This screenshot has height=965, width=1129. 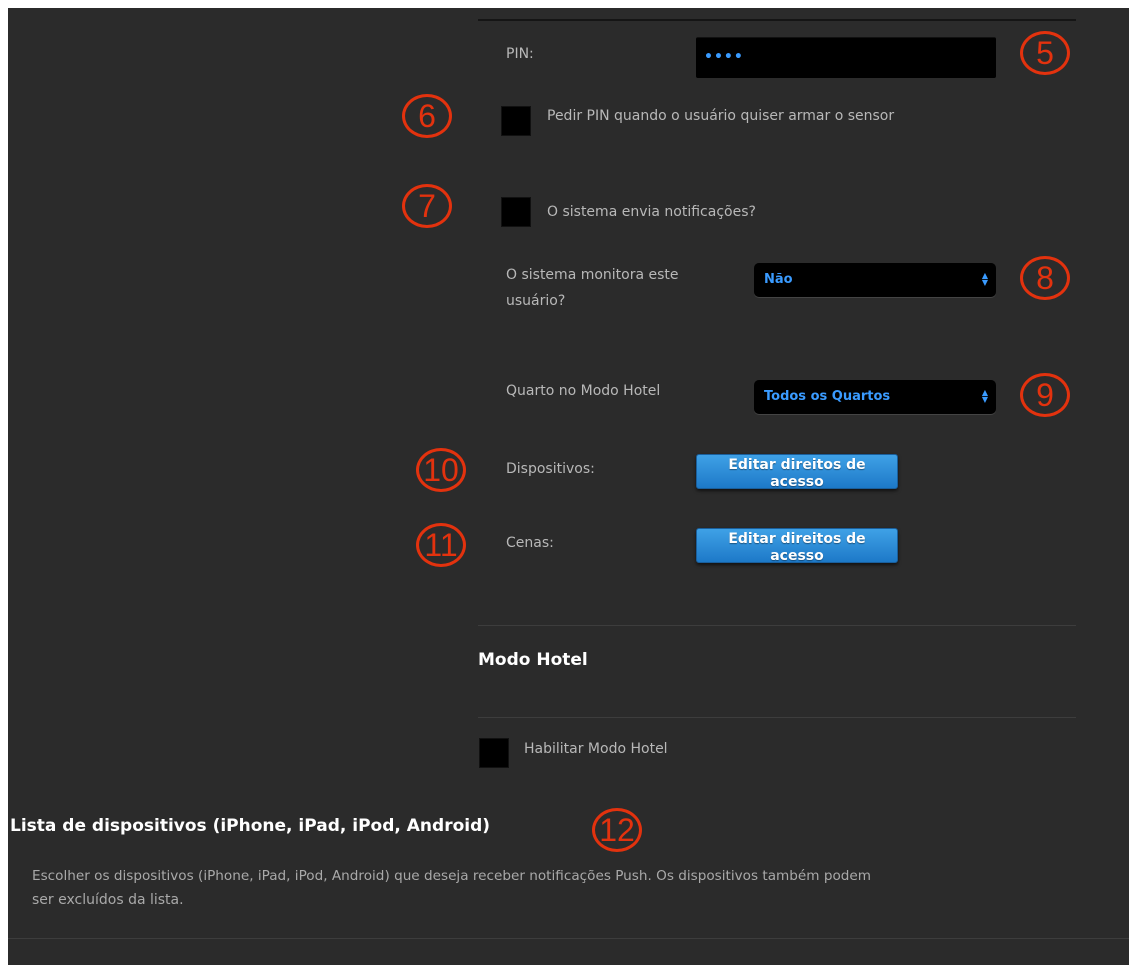 I want to click on bottom-divider, so click(x=568, y=938).